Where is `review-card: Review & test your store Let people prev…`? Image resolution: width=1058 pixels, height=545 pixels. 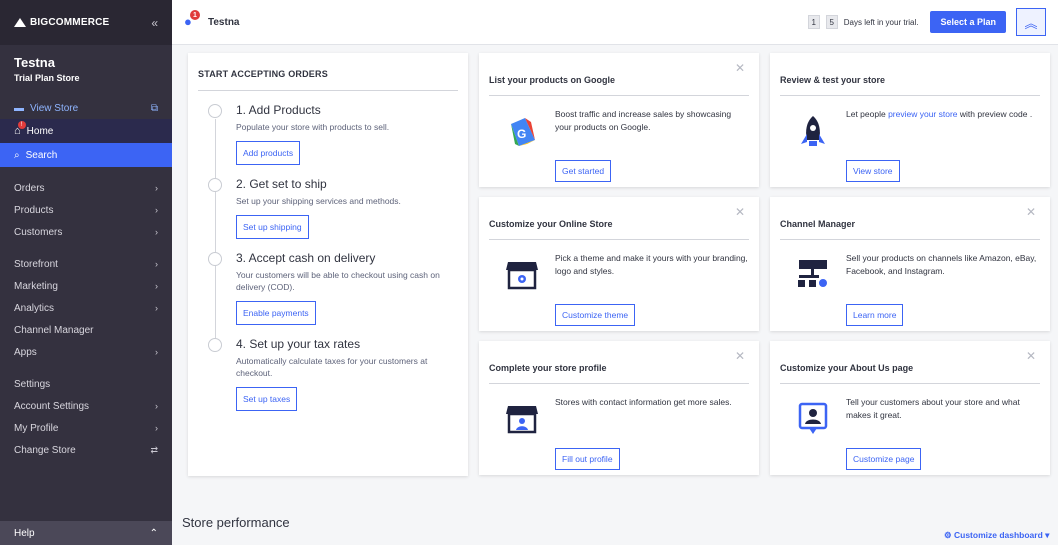
review-card: Review & test your store Let people prev… is located at coordinates (910, 120).